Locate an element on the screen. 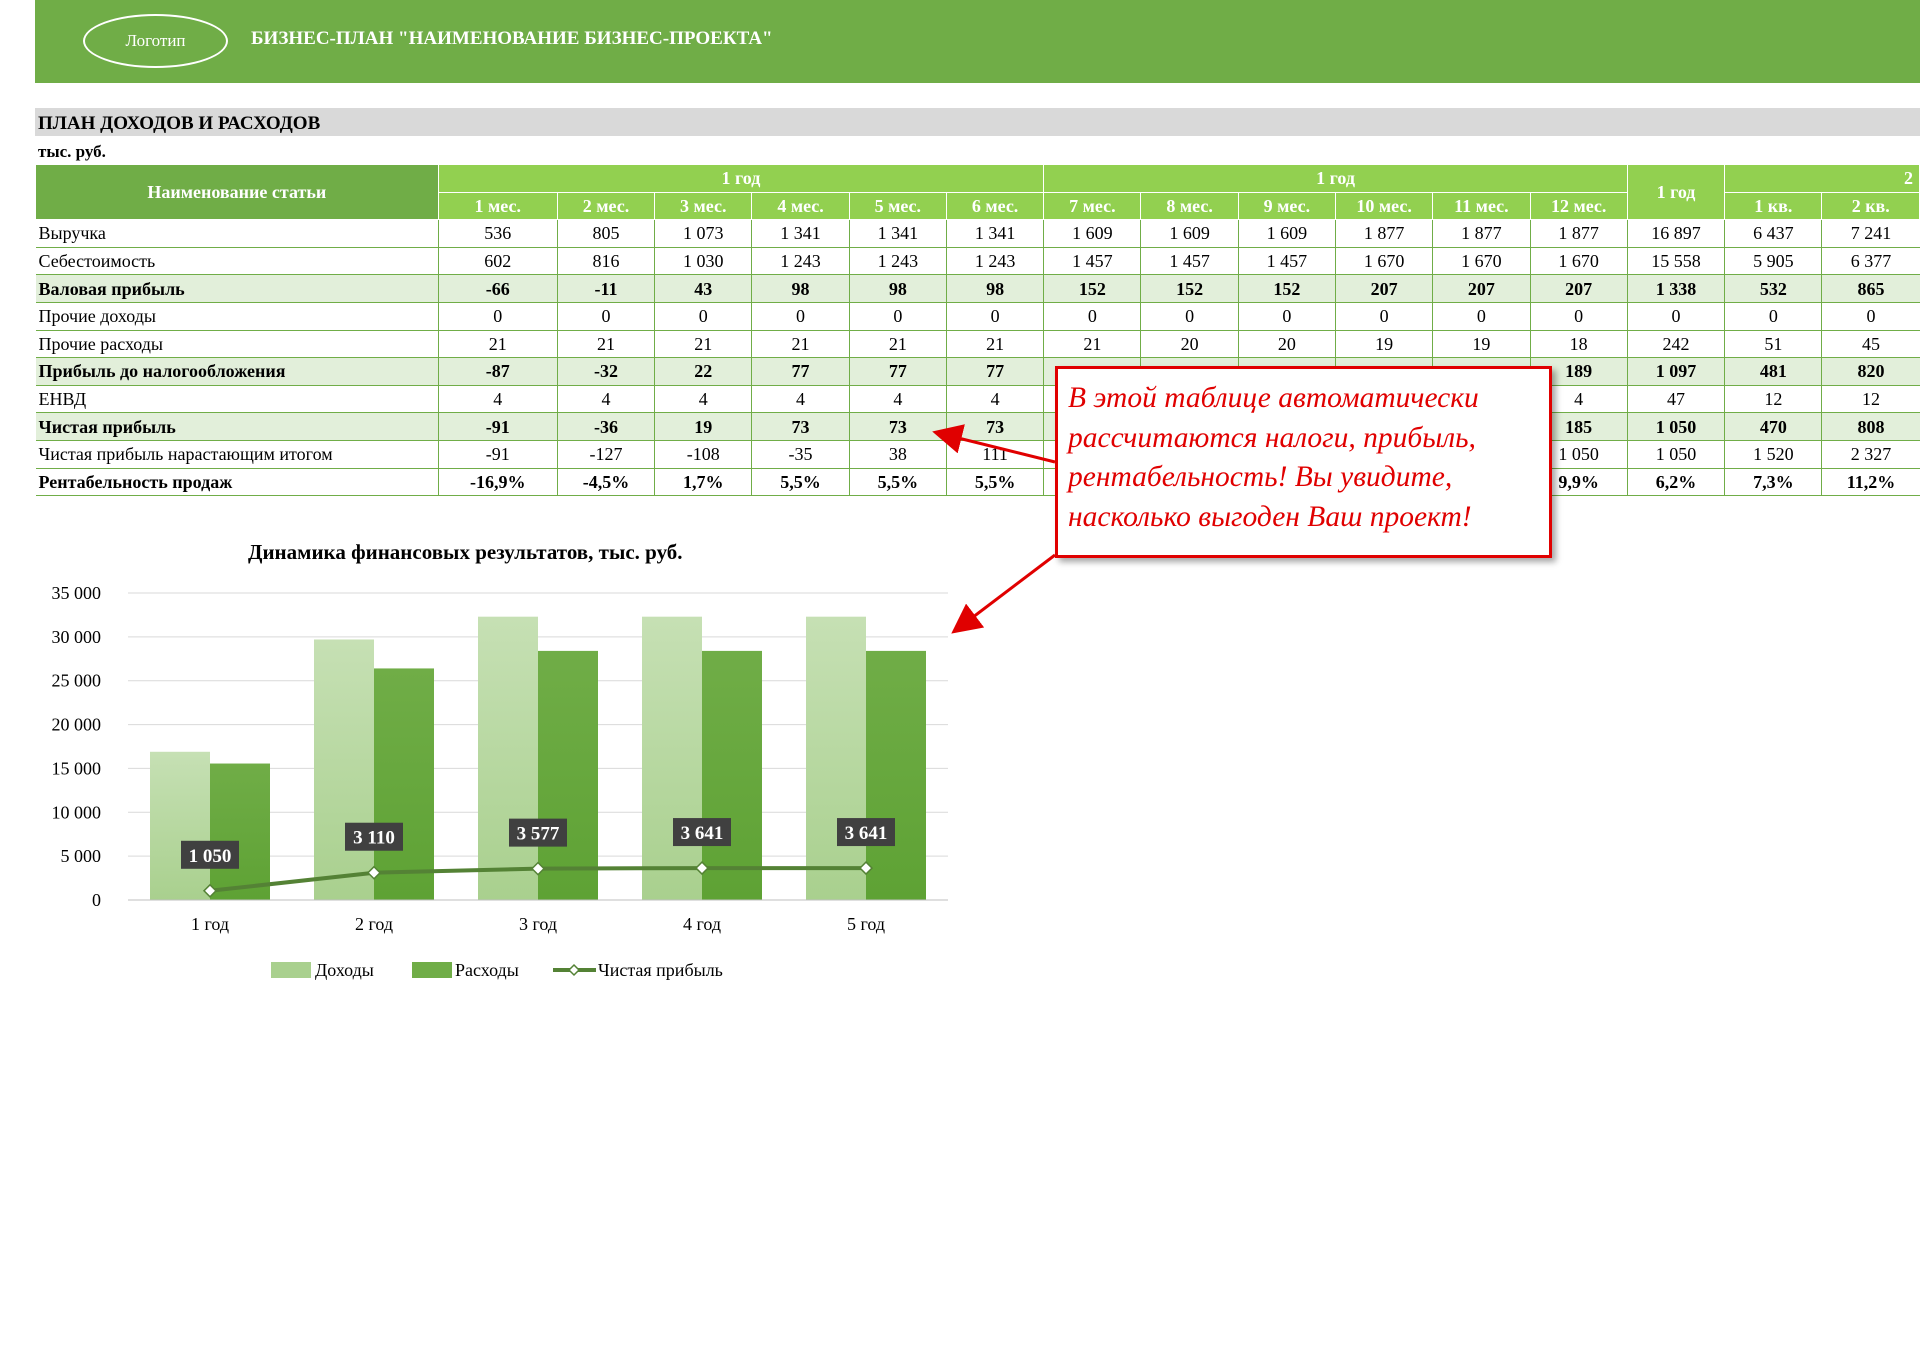  y-tick-label: 0 is located at coordinates (96, 900).